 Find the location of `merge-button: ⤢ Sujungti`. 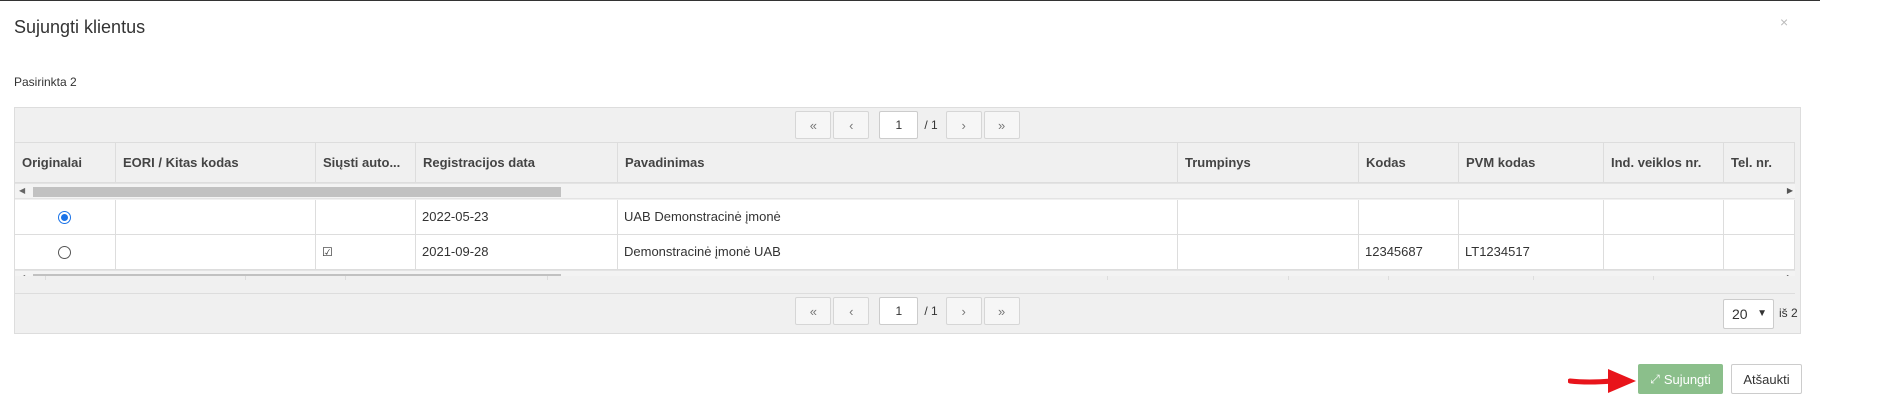

merge-button: ⤢ Sujungti is located at coordinates (1680, 379).